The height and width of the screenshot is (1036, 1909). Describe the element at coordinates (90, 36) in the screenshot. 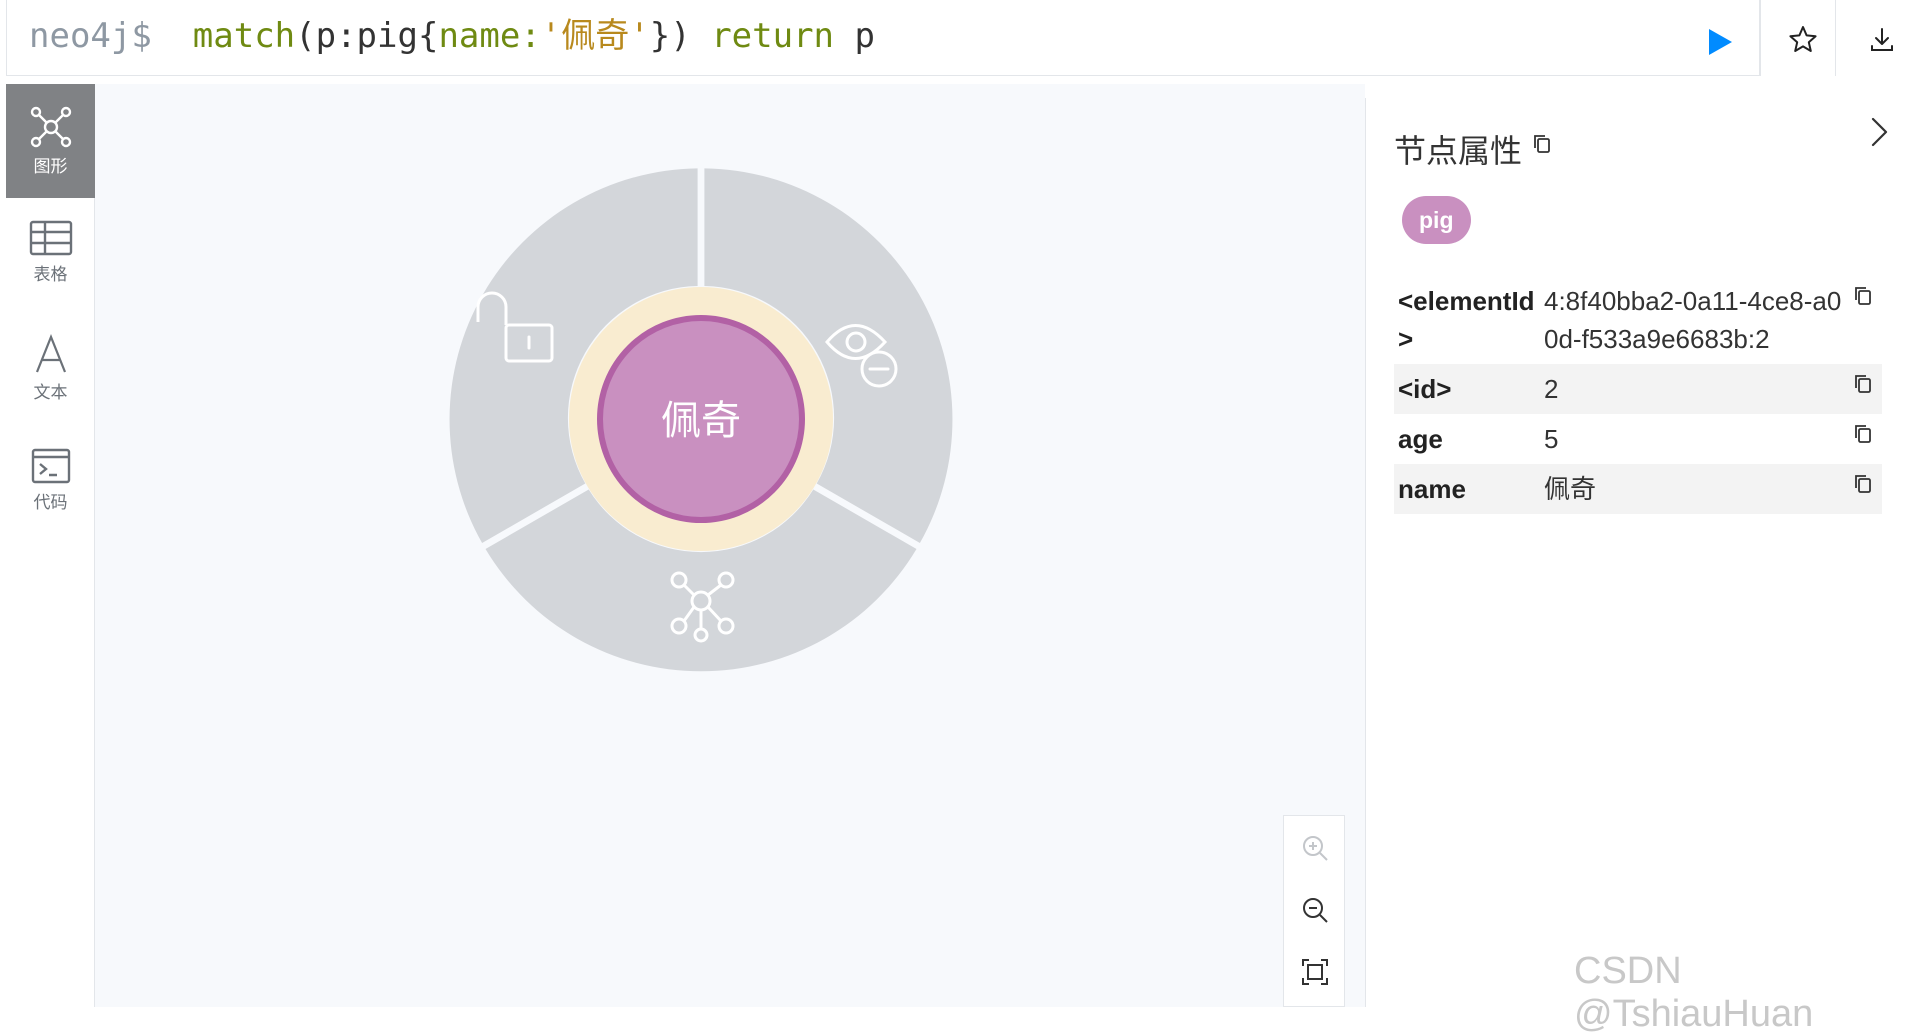

I see `query-prompt: neo4j$` at that location.